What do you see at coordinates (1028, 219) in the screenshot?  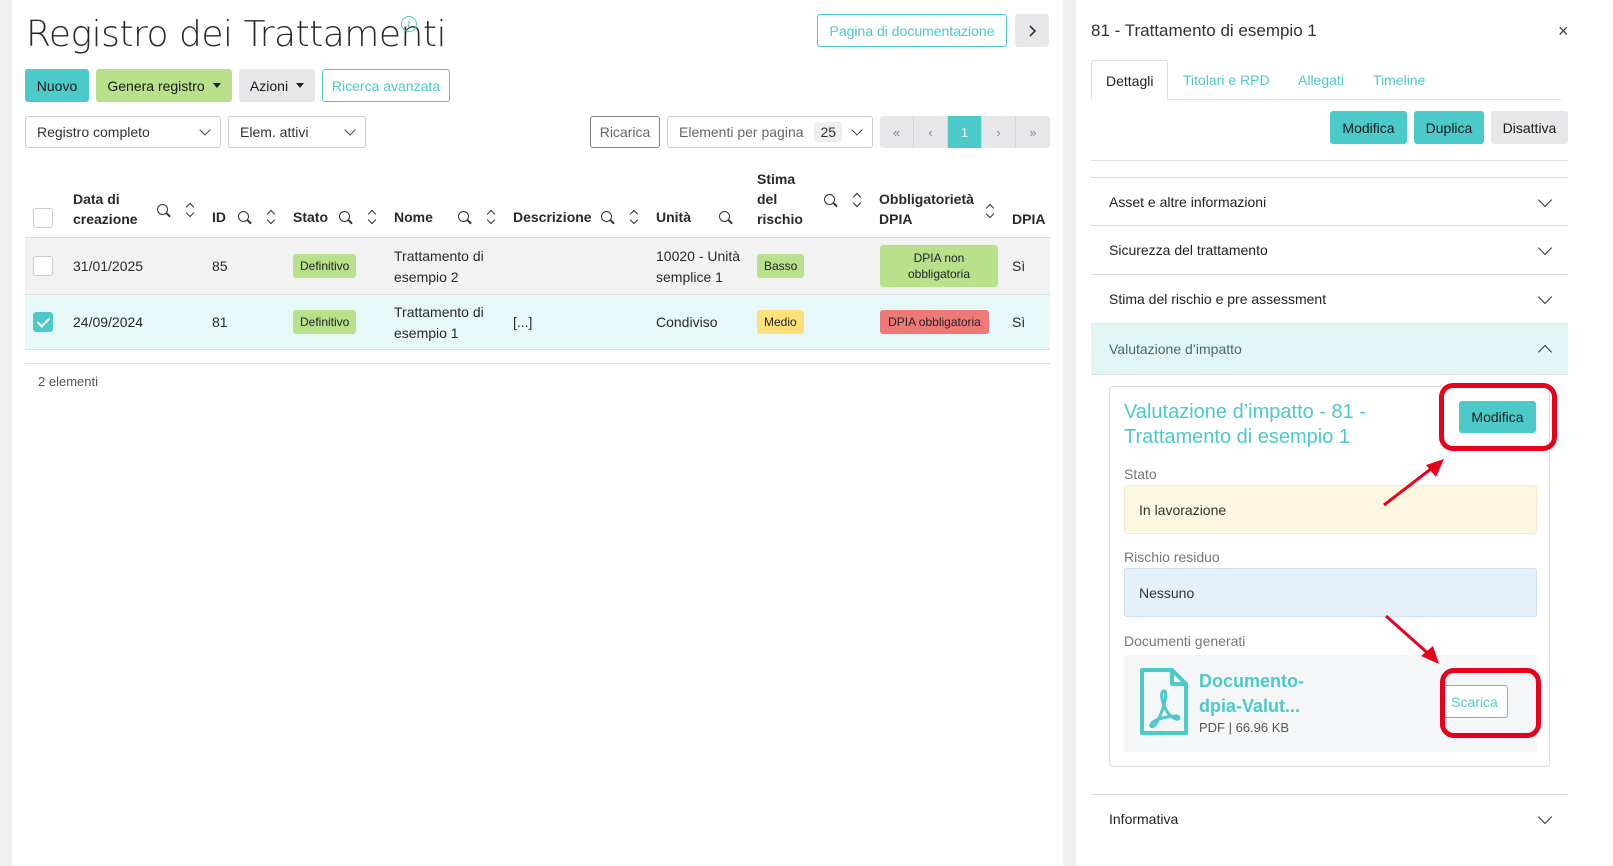 I see `col-dpia: DPIA` at bounding box center [1028, 219].